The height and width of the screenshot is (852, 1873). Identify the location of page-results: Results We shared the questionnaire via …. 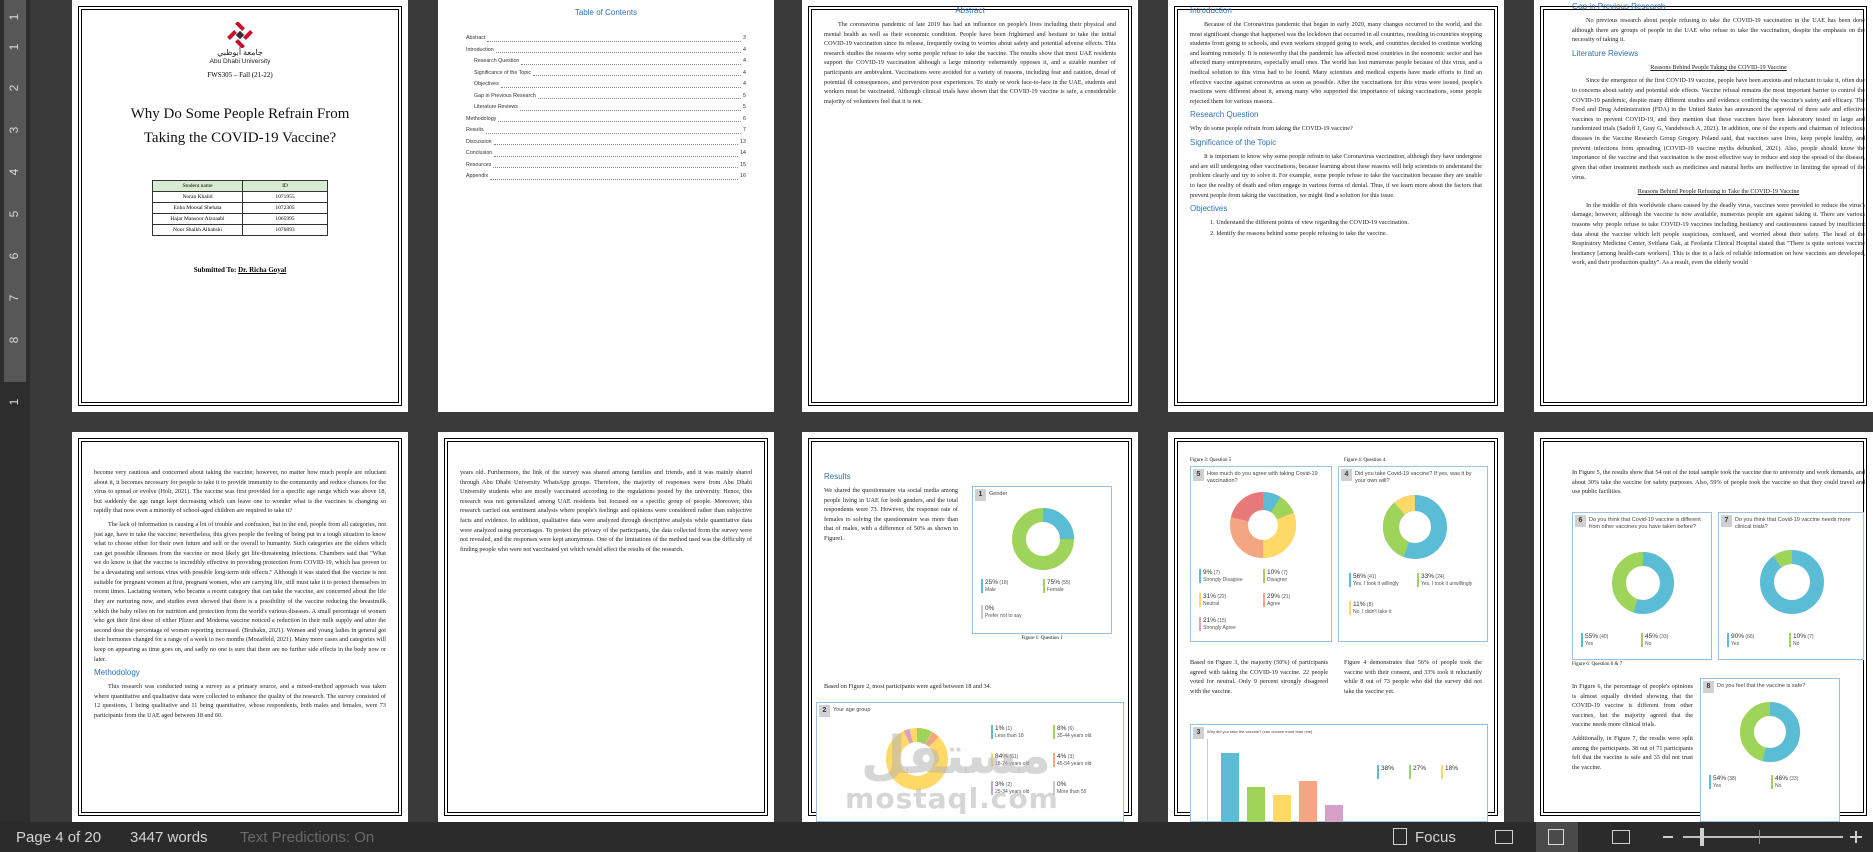
(970, 627).